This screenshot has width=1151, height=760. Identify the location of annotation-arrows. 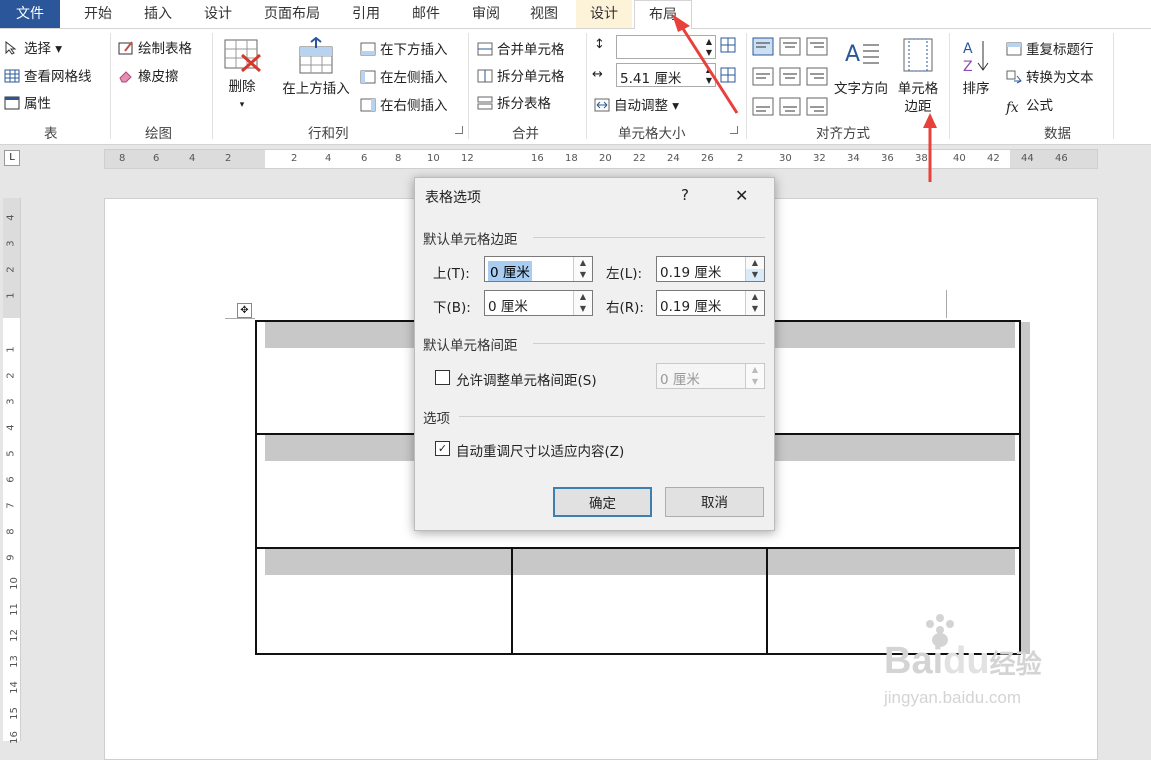
(804, 98).